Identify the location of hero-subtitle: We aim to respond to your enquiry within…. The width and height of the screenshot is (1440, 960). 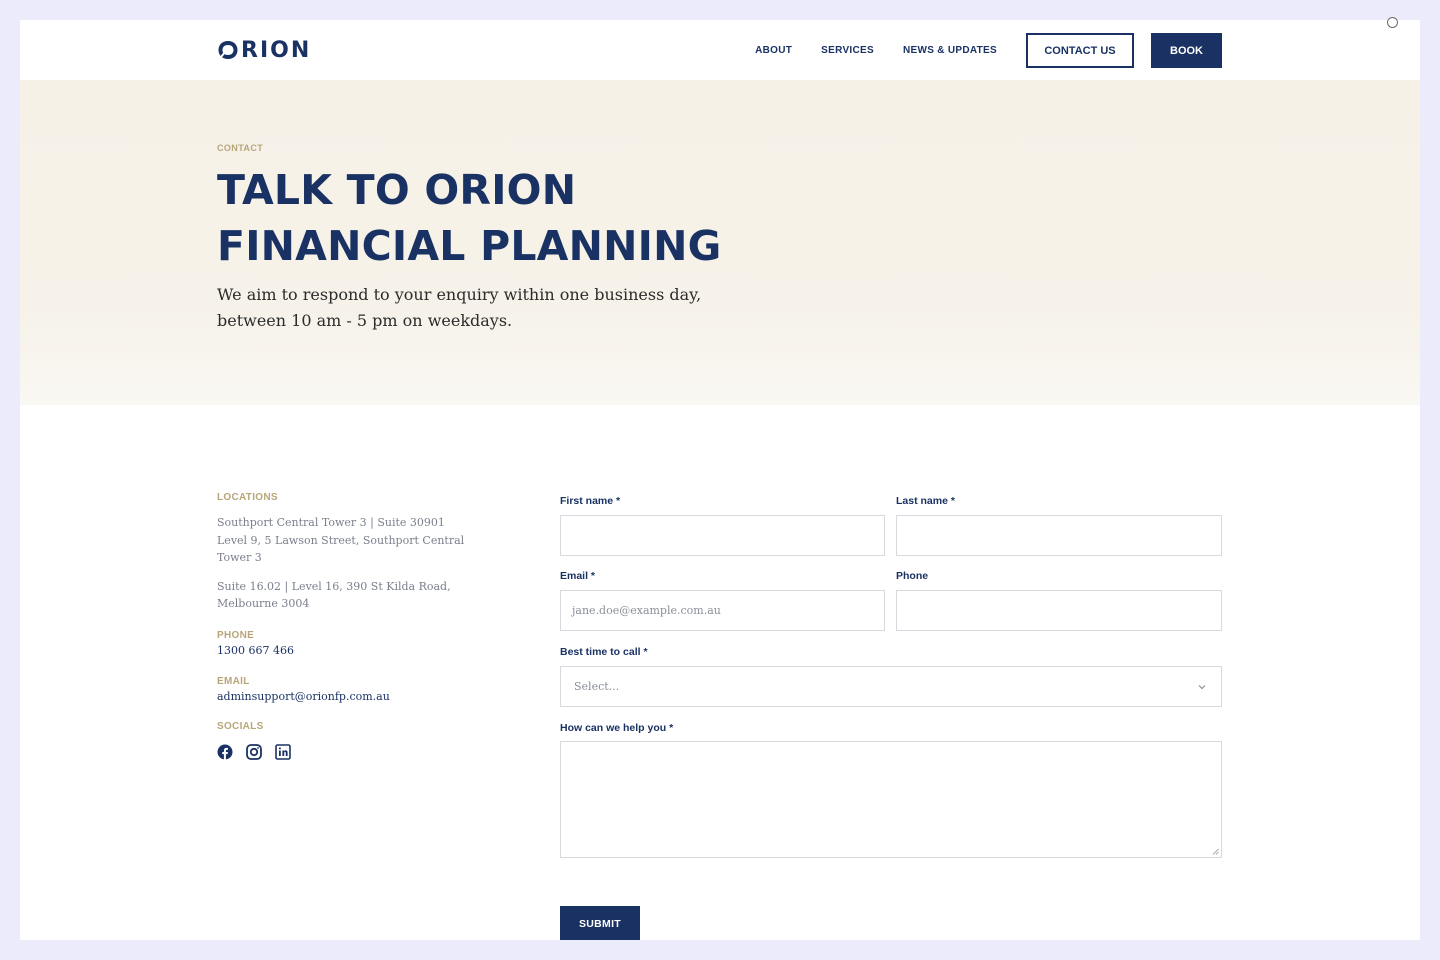
(459, 307).